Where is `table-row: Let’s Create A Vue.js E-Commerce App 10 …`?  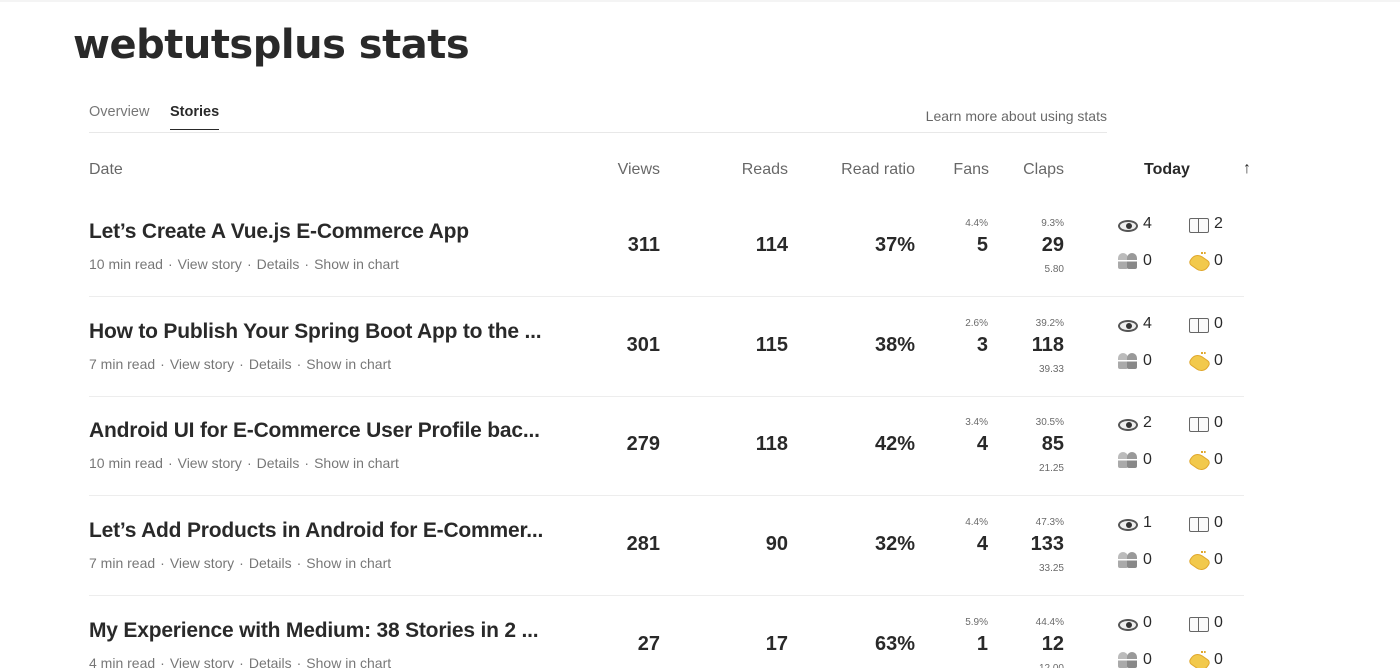 table-row: Let’s Create A Vue.js E-Commerce App 10 … is located at coordinates (700, 248).